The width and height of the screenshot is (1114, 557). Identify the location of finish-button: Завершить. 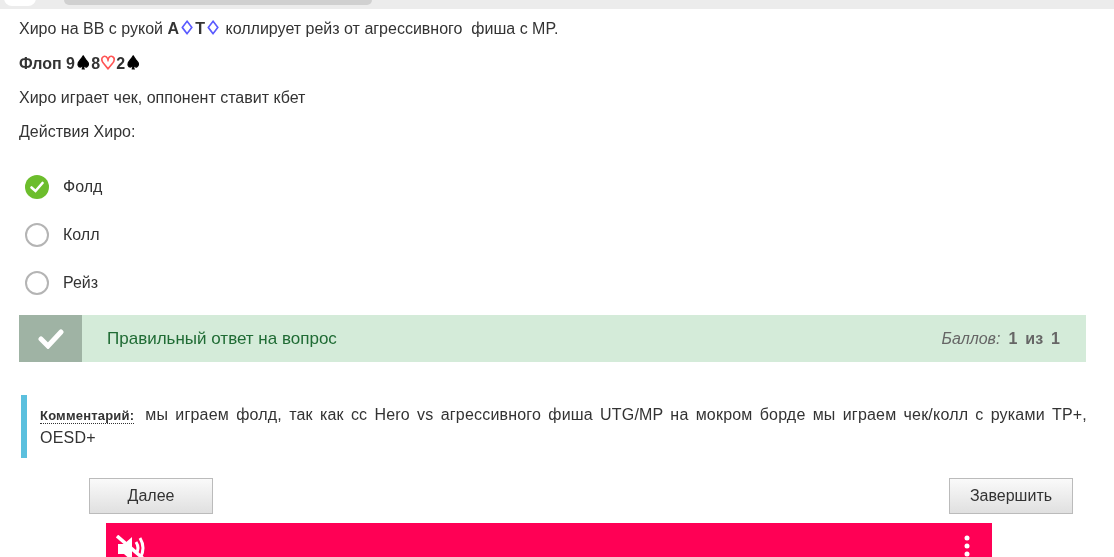
(1011, 496).